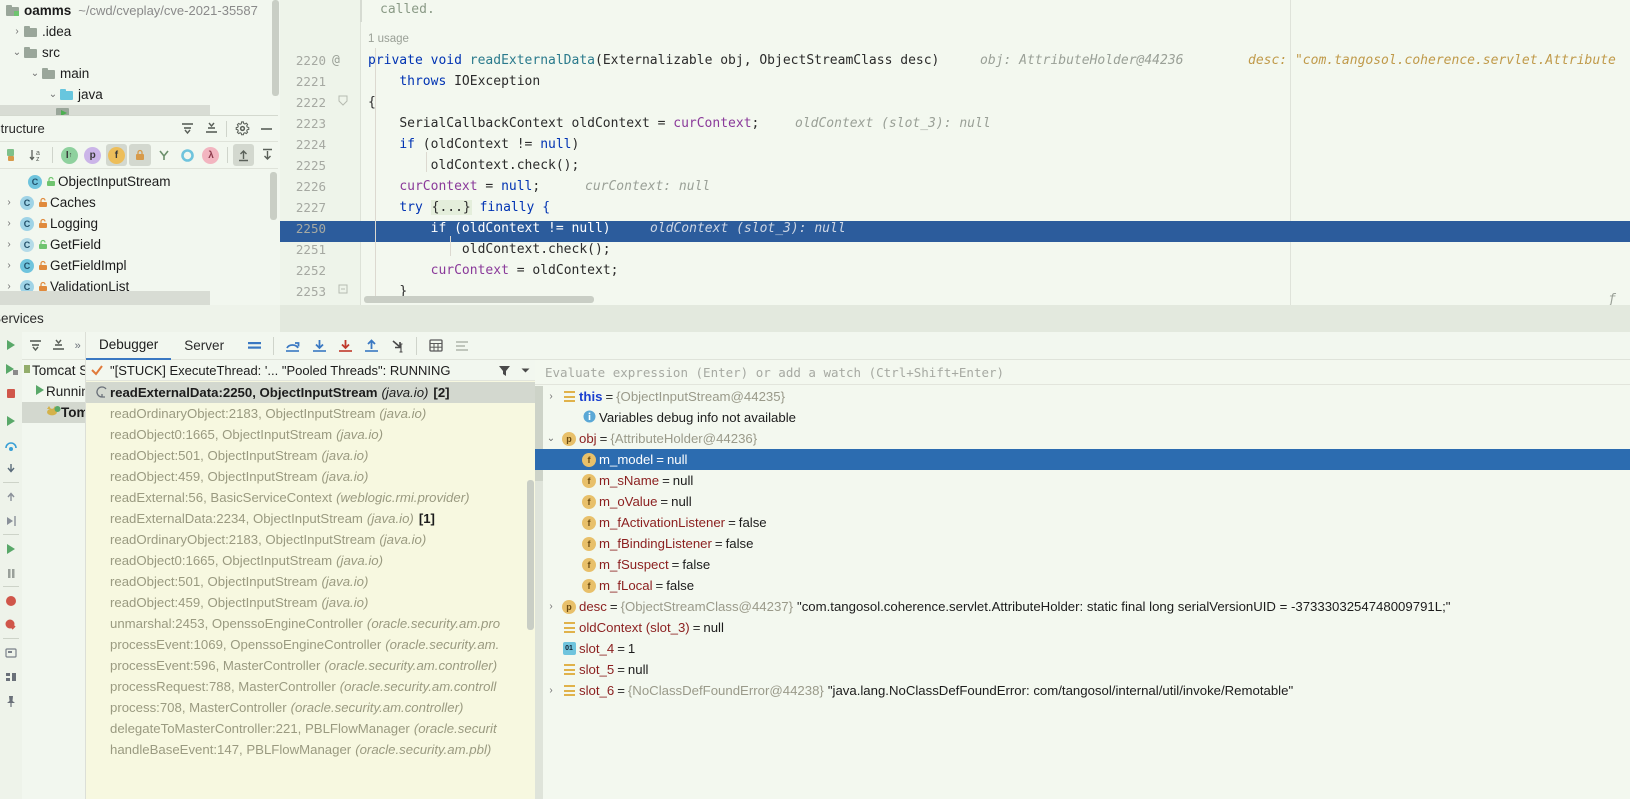 The height and width of the screenshot is (799, 1630). Describe the element at coordinates (11, 677) in the screenshot. I see `layout-settings-icon` at that location.